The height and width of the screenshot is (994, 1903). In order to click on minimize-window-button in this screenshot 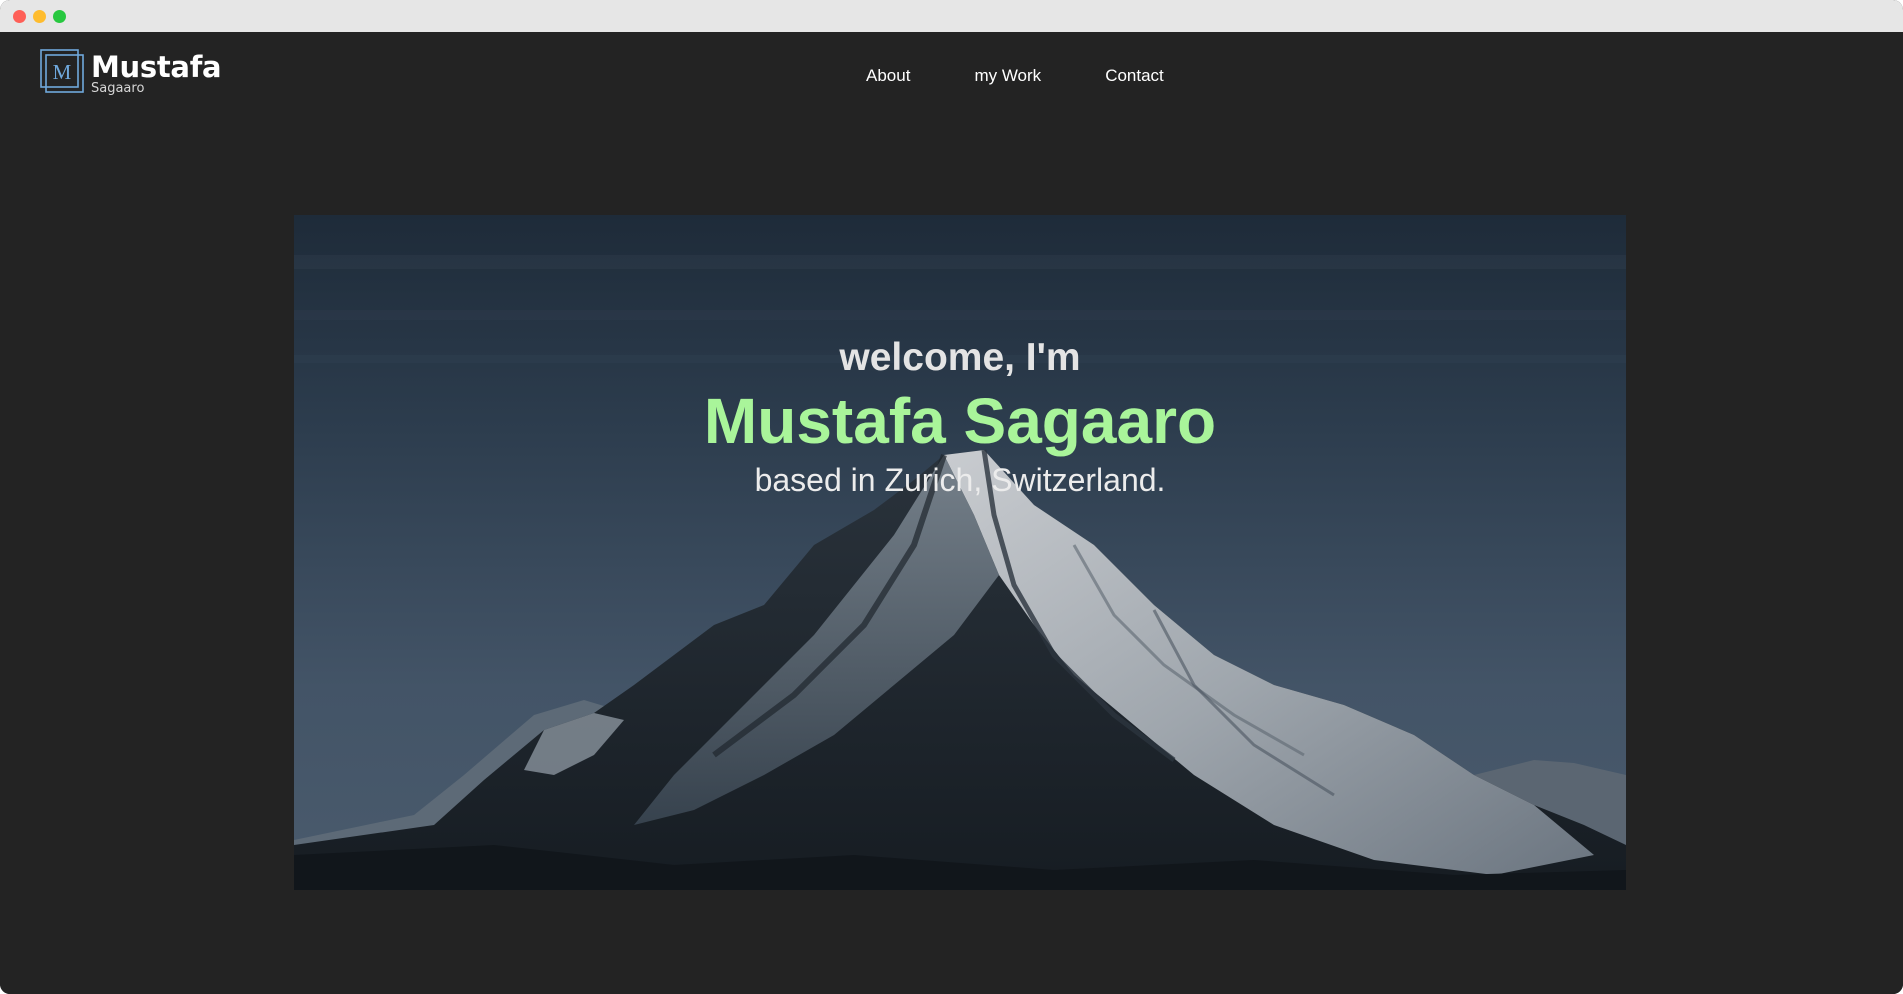, I will do `click(39, 16)`.